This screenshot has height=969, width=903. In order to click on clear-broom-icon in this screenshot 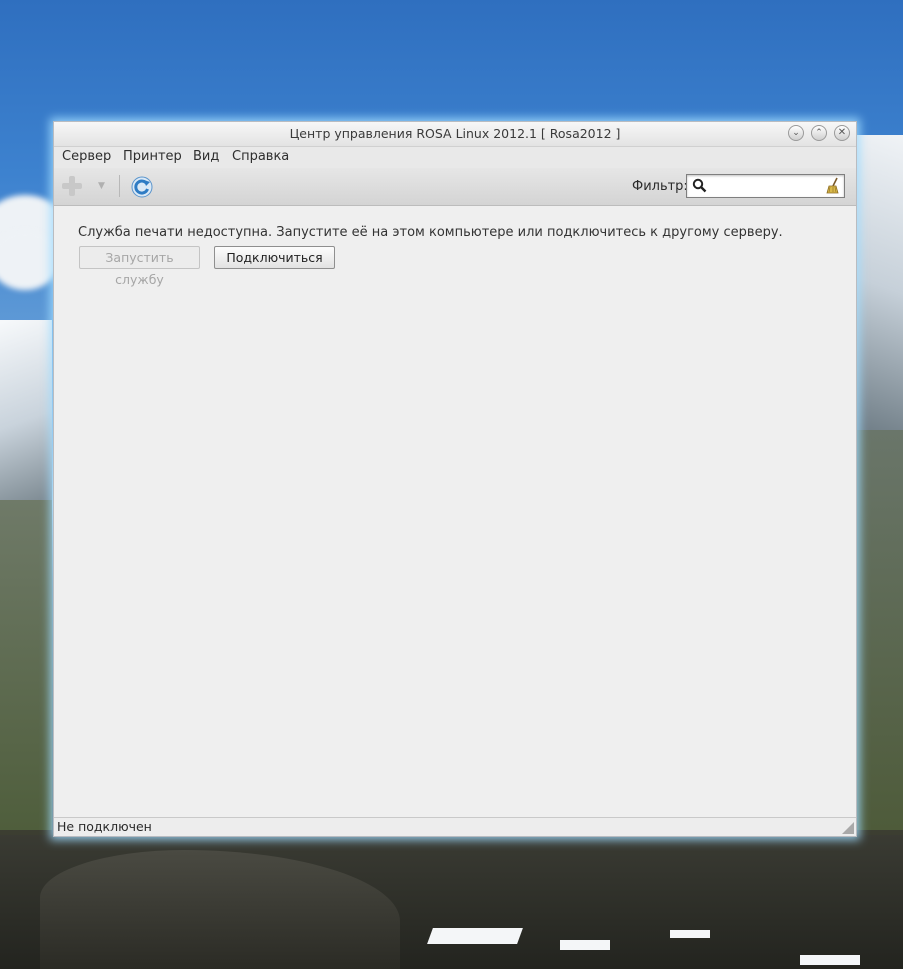, I will do `click(833, 185)`.